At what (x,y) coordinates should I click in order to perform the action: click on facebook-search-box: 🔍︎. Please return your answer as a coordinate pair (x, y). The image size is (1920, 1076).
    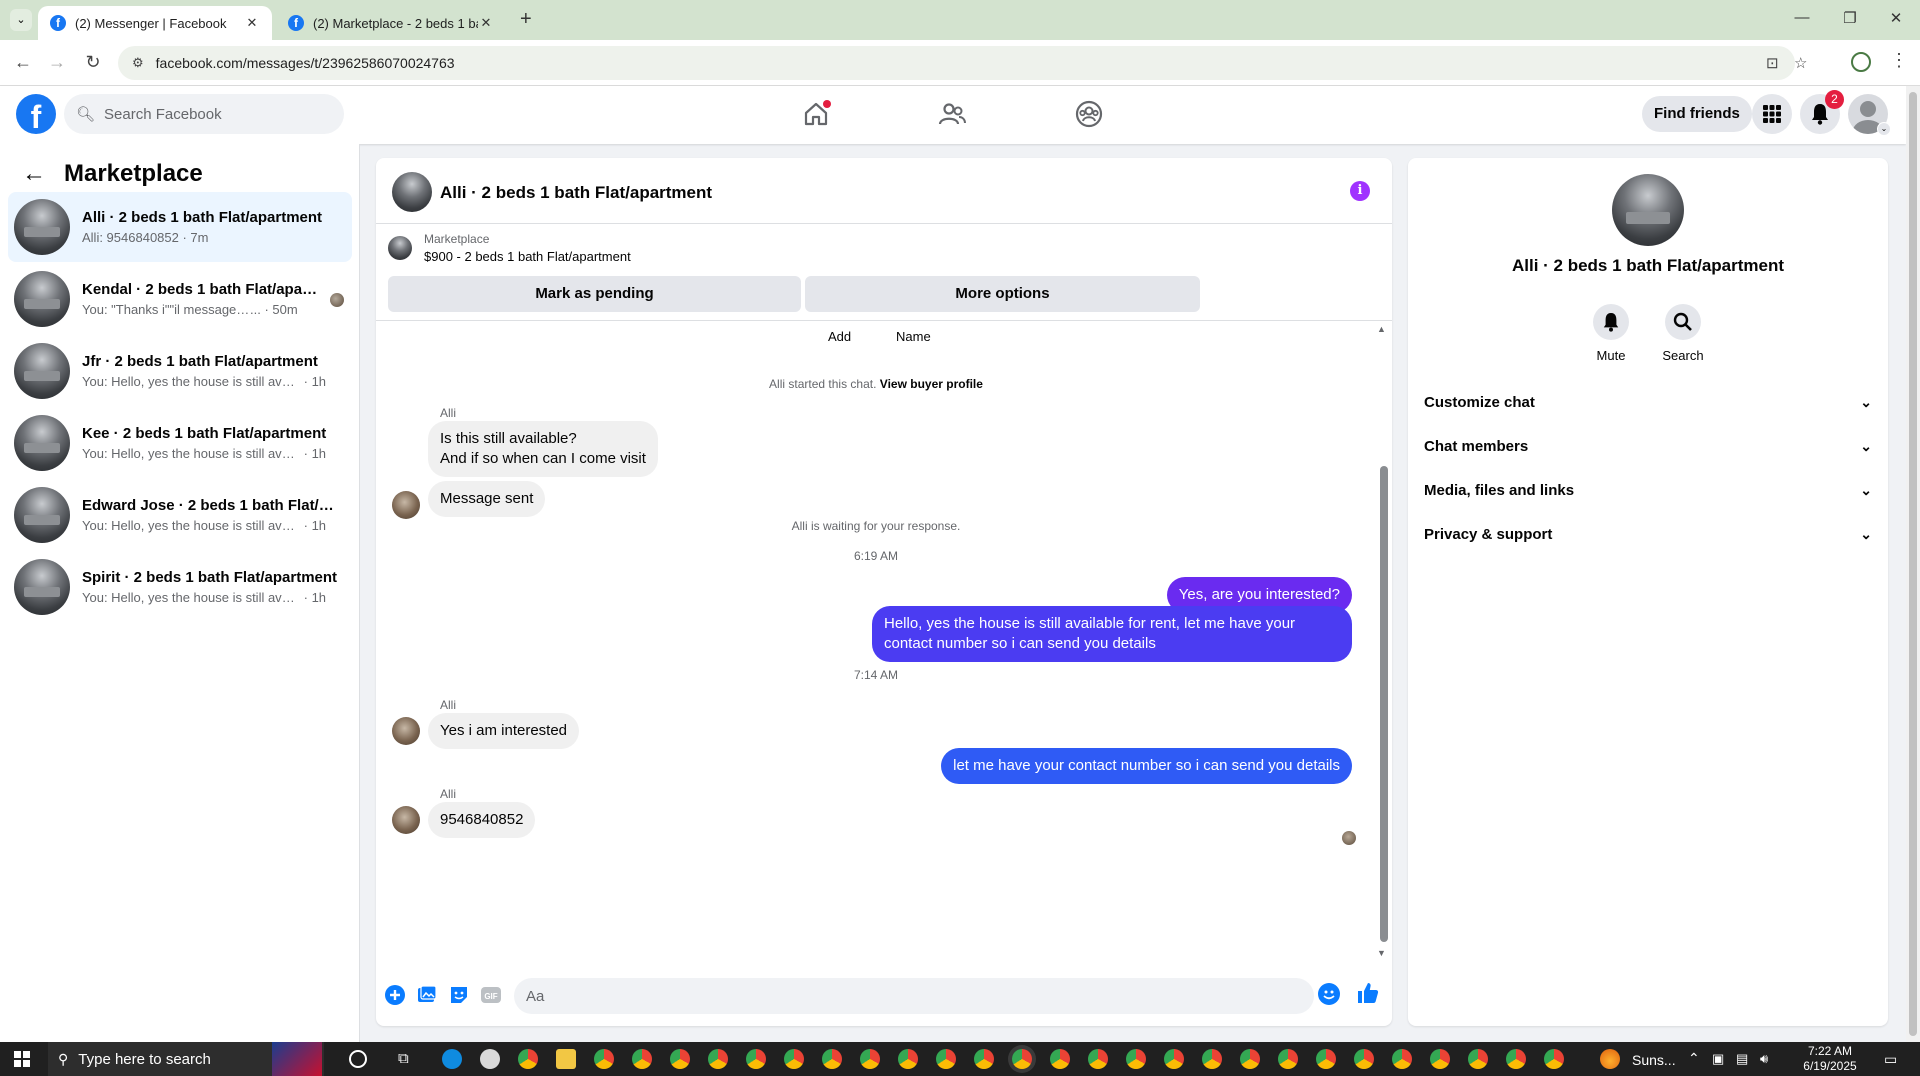
    Looking at the image, I should click on (204, 114).